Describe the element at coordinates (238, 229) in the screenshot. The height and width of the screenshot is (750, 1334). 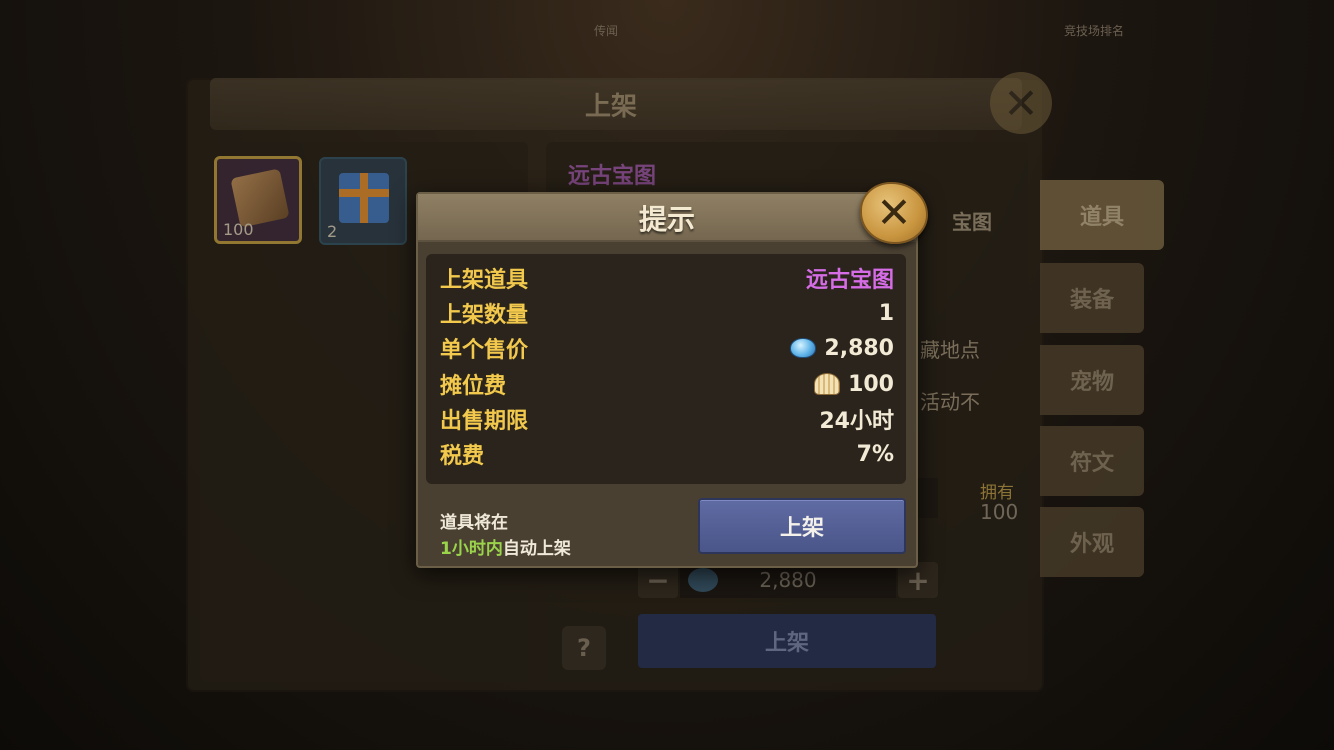
I see `slot-count: 100` at that location.